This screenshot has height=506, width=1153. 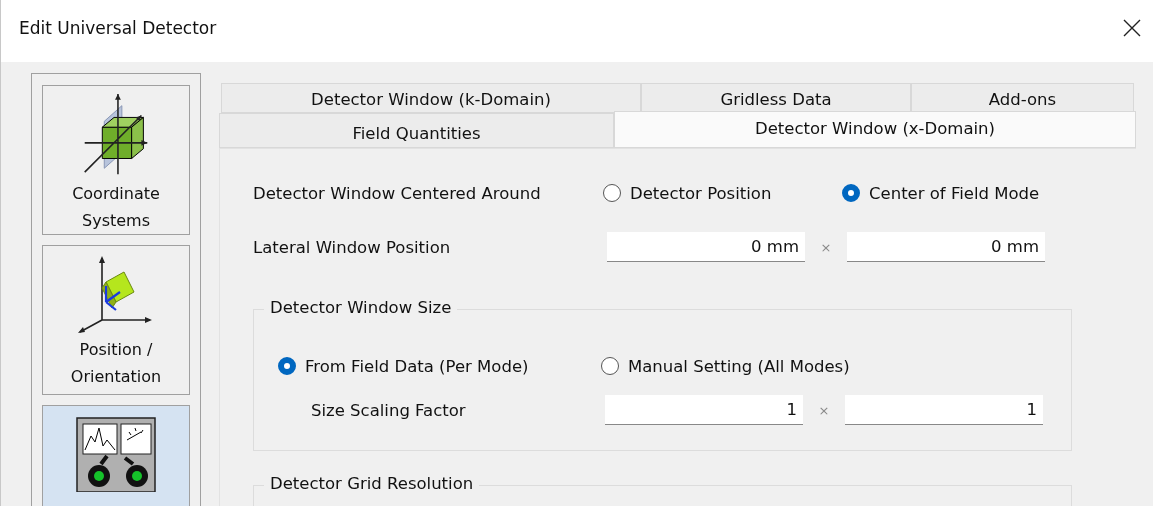 I want to click on tab: Add-ons, so click(x=1022, y=98).